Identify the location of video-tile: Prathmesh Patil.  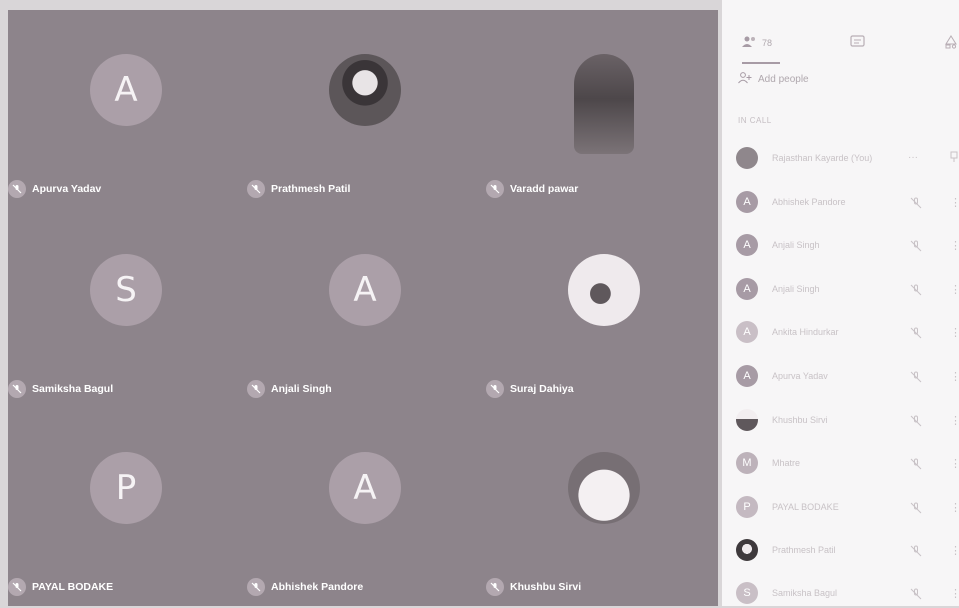
(365, 109).